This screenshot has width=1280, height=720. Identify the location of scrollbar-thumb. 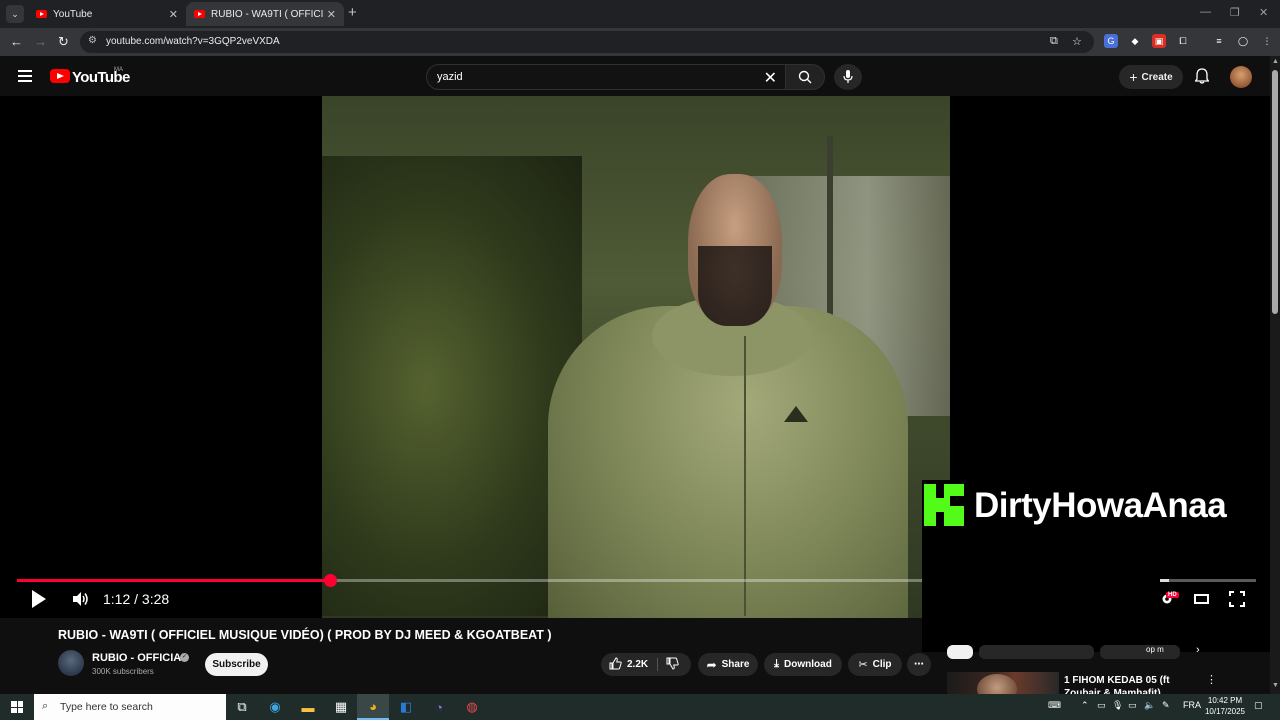
(1275, 192).